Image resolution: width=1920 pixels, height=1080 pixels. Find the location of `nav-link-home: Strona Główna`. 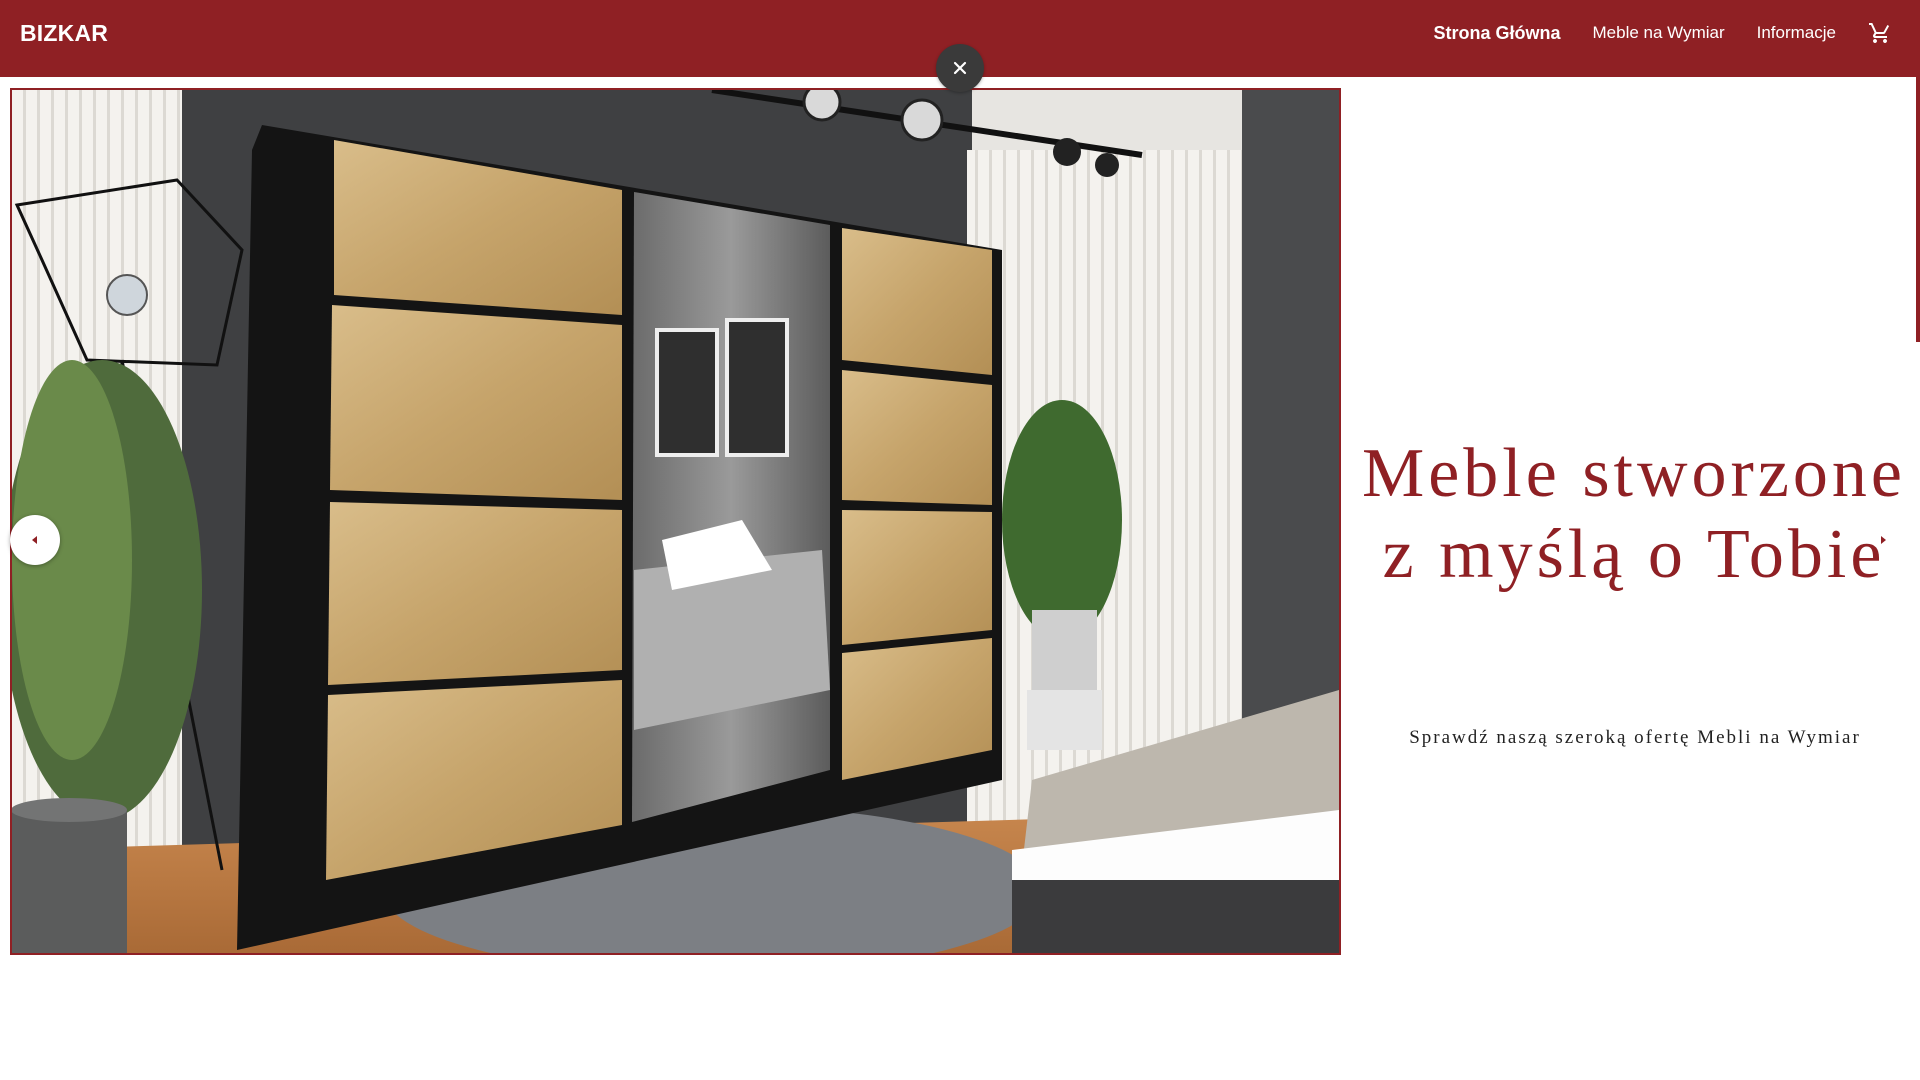

nav-link-home: Strona Główna is located at coordinates (1497, 33).